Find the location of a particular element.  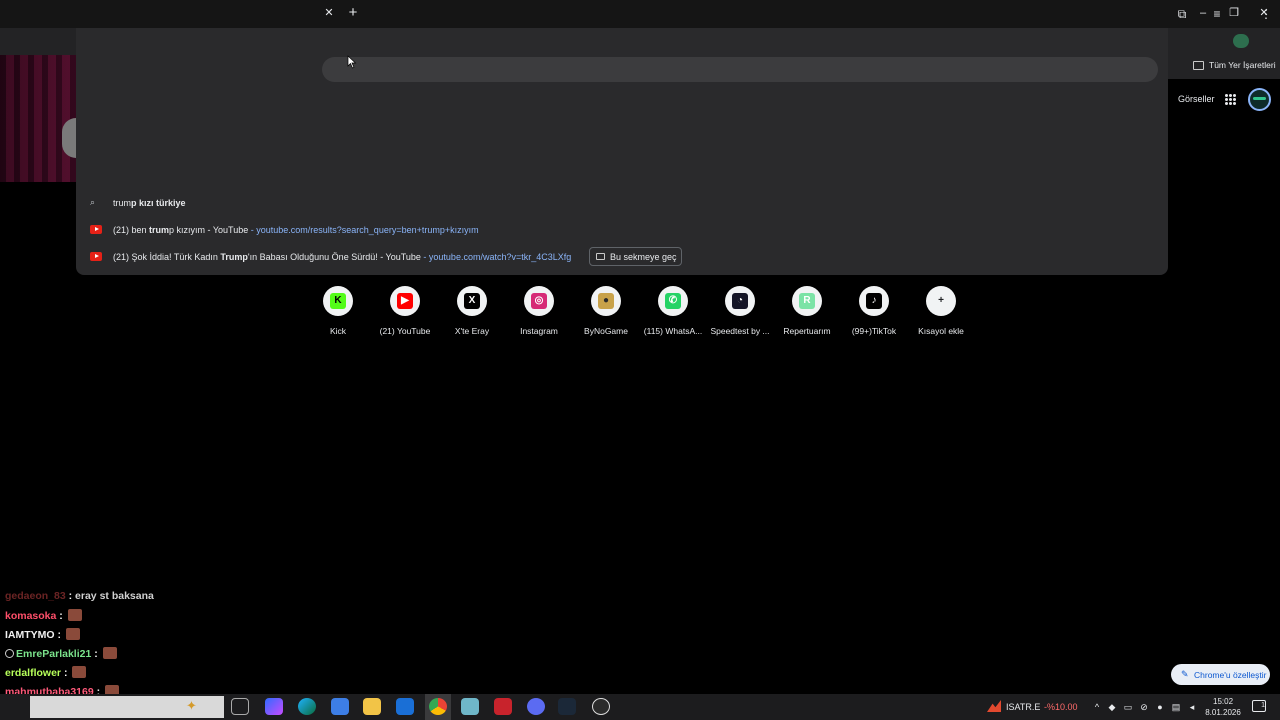

stock-ticker: ISATR.E is located at coordinates (1023, 707).